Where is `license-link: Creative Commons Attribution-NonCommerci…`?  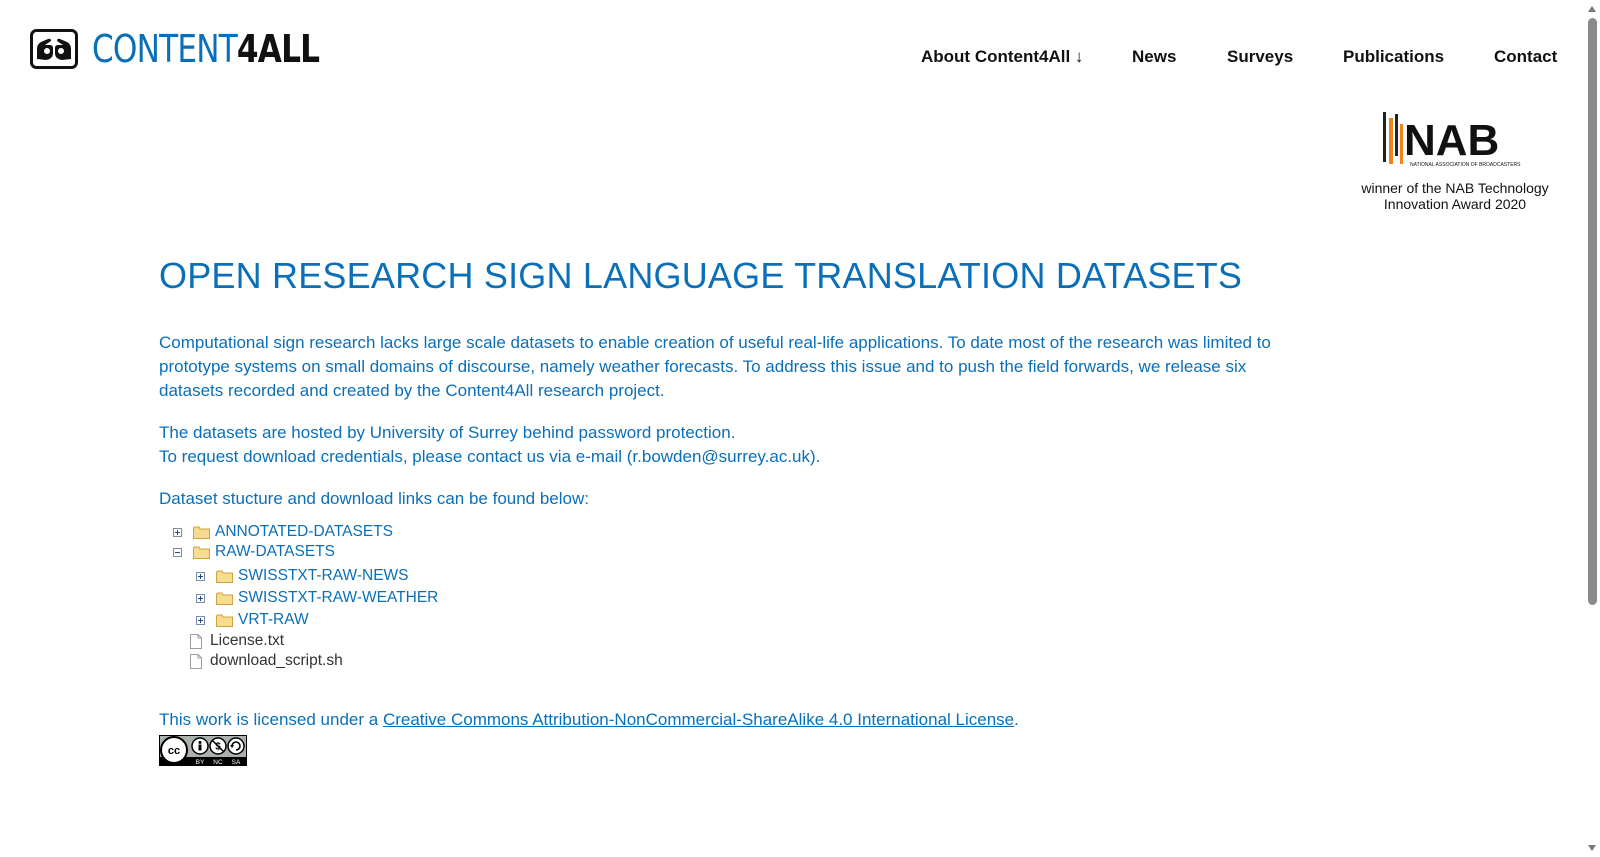 license-link: Creative Commons Attribution-NonCommerci… is located at coordinates (698, 719).